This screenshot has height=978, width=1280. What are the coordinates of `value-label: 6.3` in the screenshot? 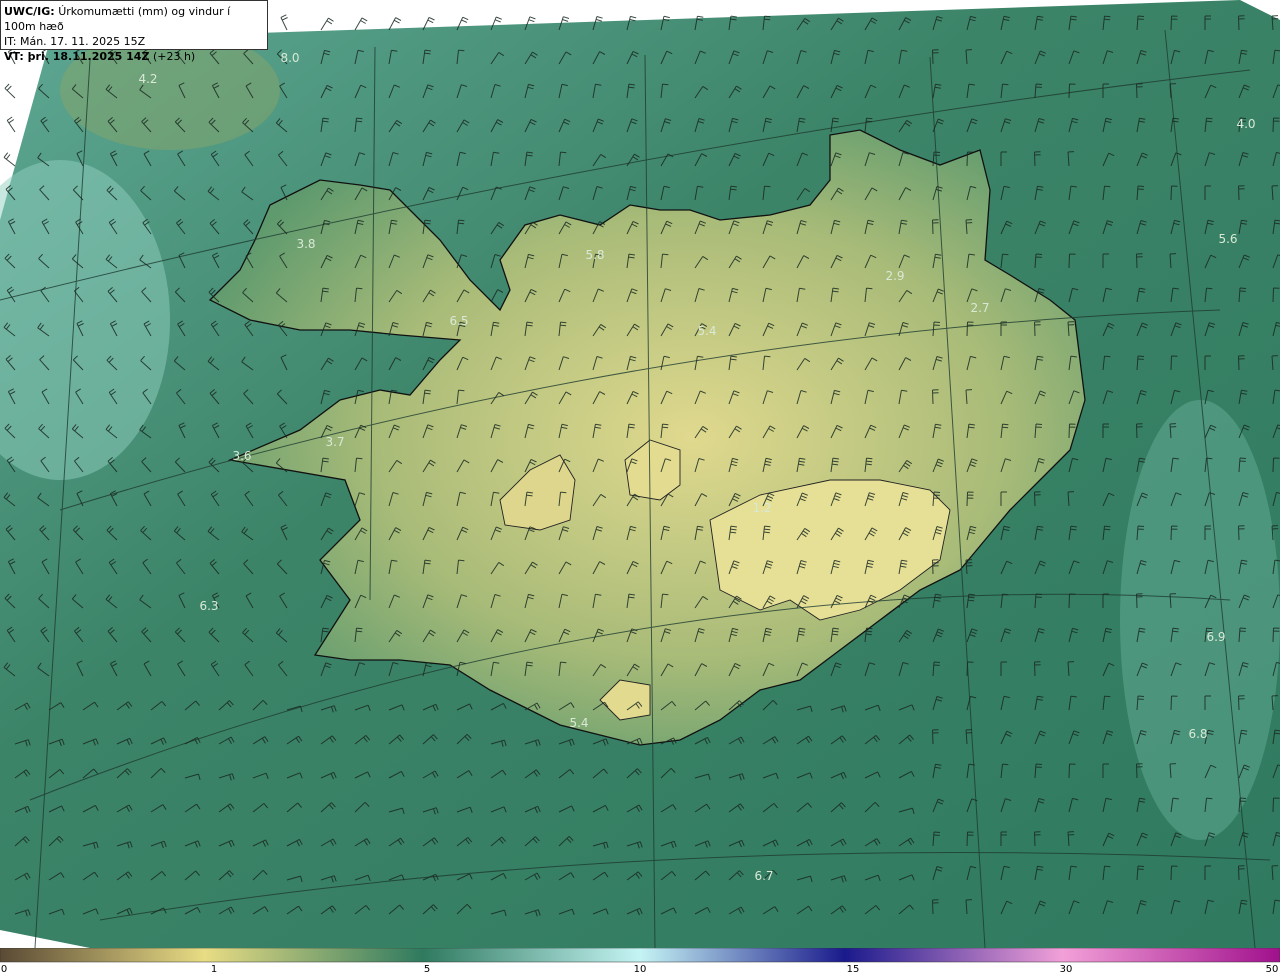 It's located at (209, 606).